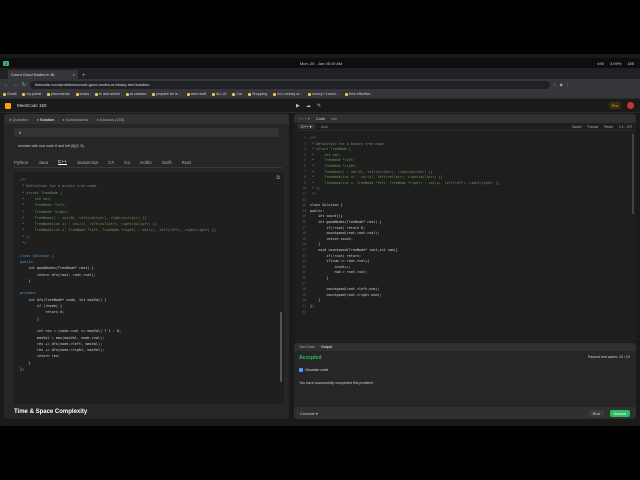 The height and width of the screenshot is (480, 640). I want to click on scrollbar, so click(281, 347).